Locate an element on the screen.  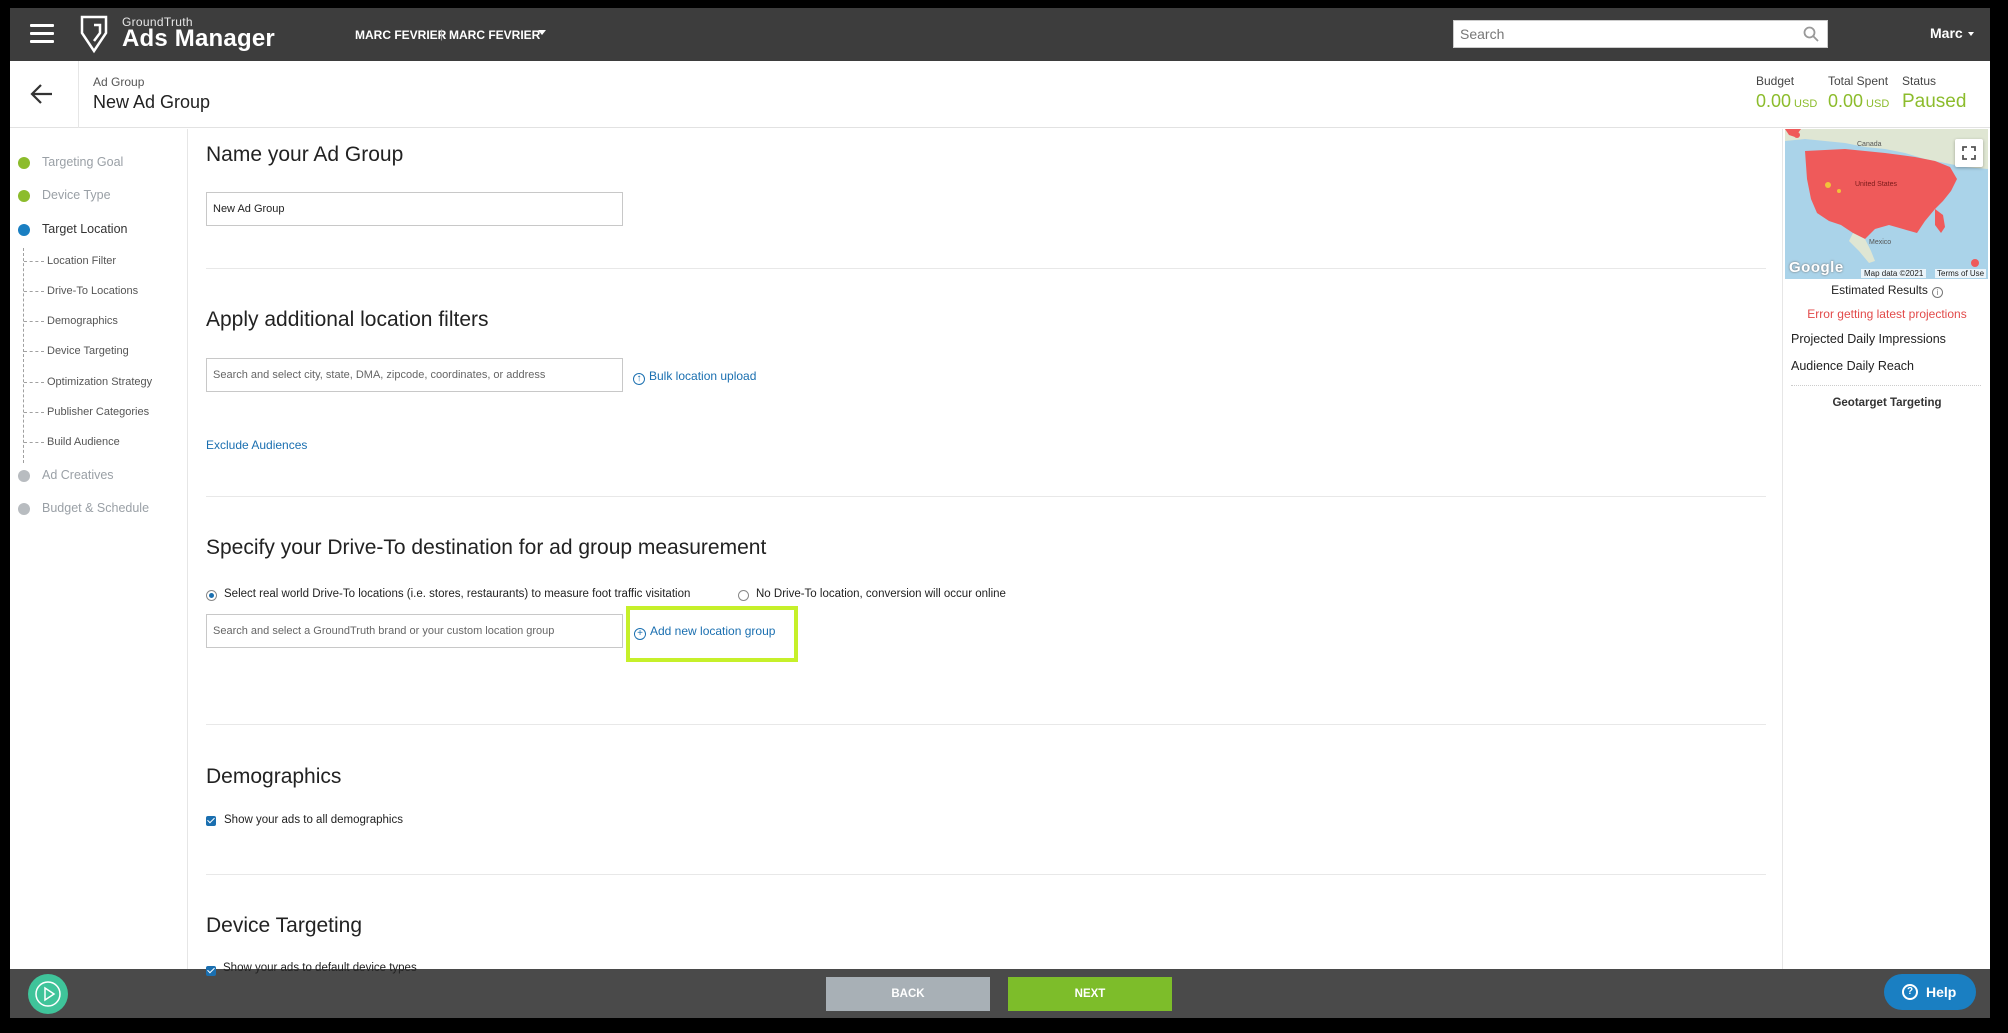
help-button: ? Help is located at coordinates (1930, 992).